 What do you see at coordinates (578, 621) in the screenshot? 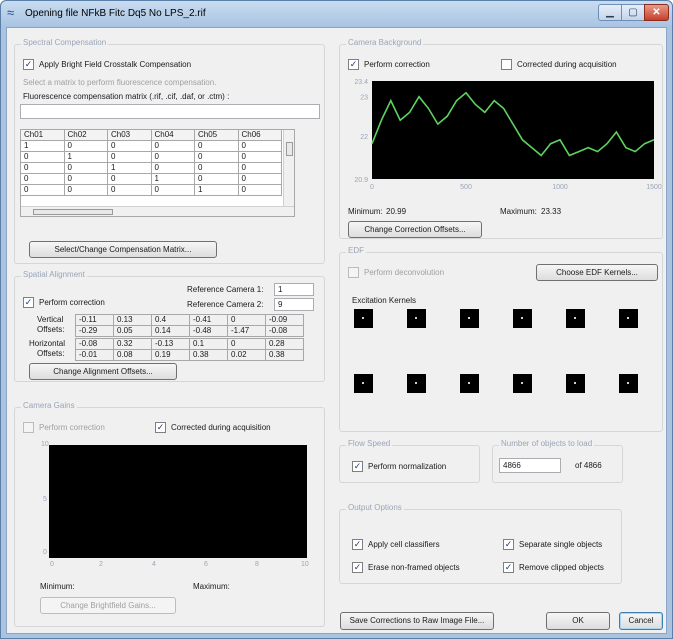
I see `ok-button: OK` at bounding box center [578, 621].